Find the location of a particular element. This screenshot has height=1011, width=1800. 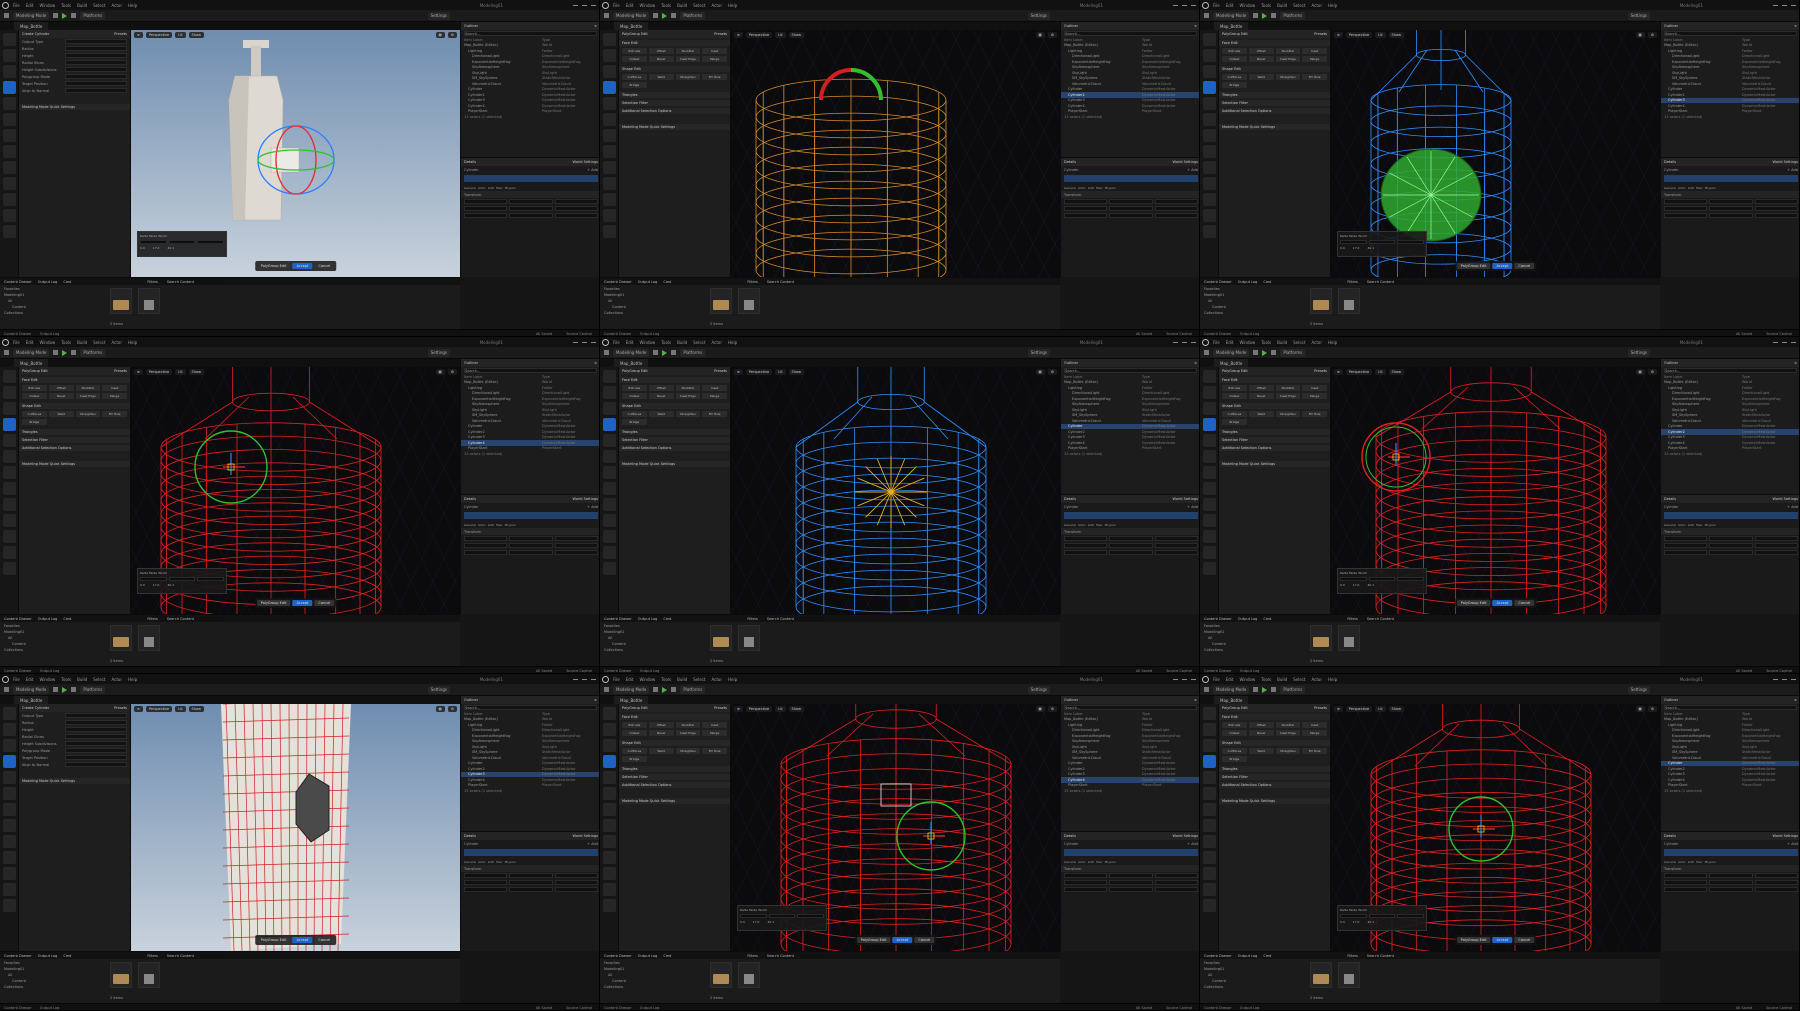

accept-button: Accept is located at coordinates (1502, 603).